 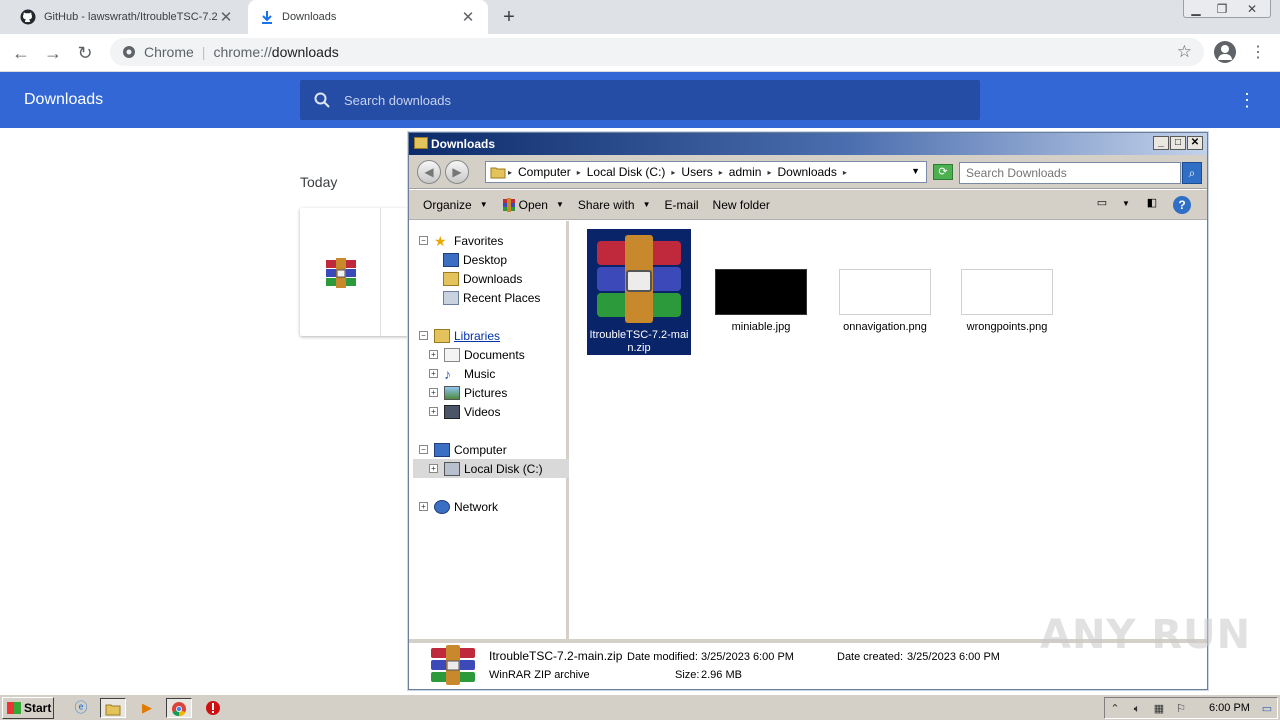 What do you see at coordinates (1070, 173) in the screenshot?
I see `explorer-search-input` at bounding box center [1070, 173].